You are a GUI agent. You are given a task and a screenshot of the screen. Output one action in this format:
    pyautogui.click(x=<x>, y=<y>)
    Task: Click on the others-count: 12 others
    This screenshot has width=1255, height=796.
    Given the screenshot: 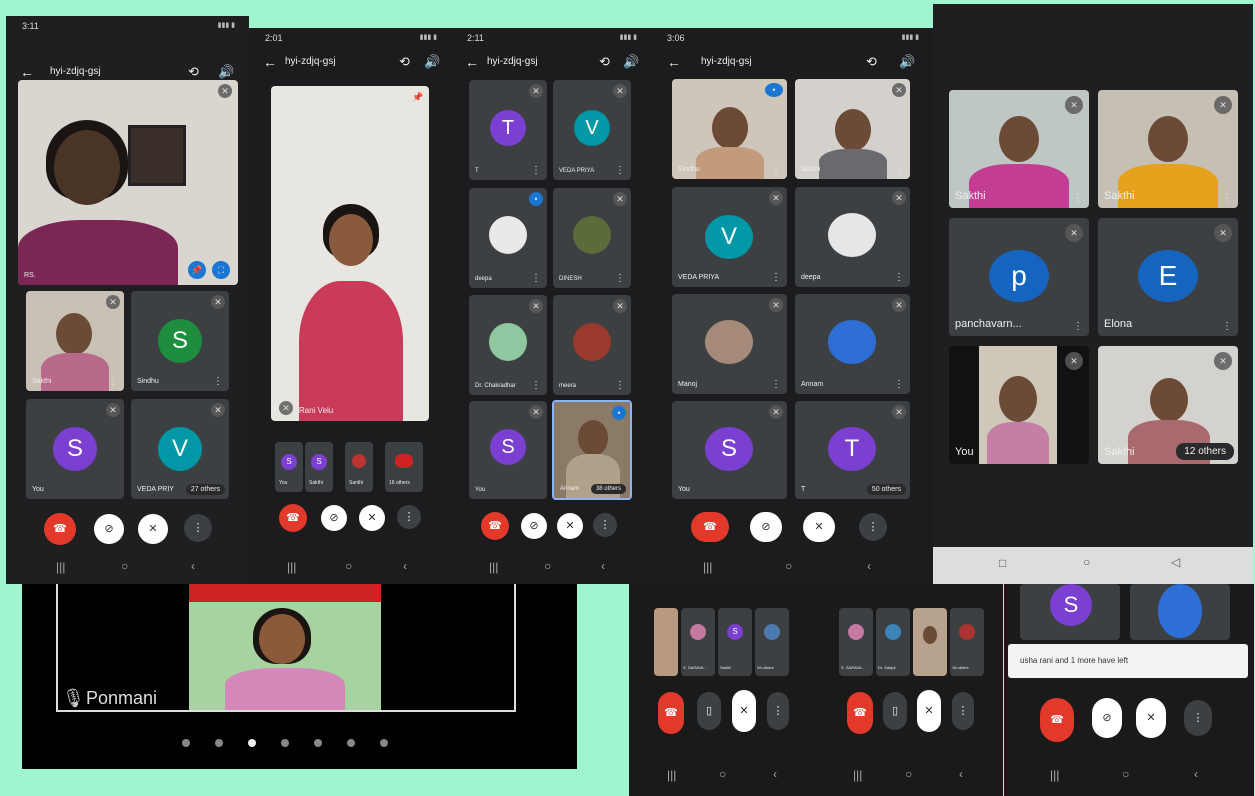 What is the action you would take?
    pyautogui.click(x=1205, y=451)
    